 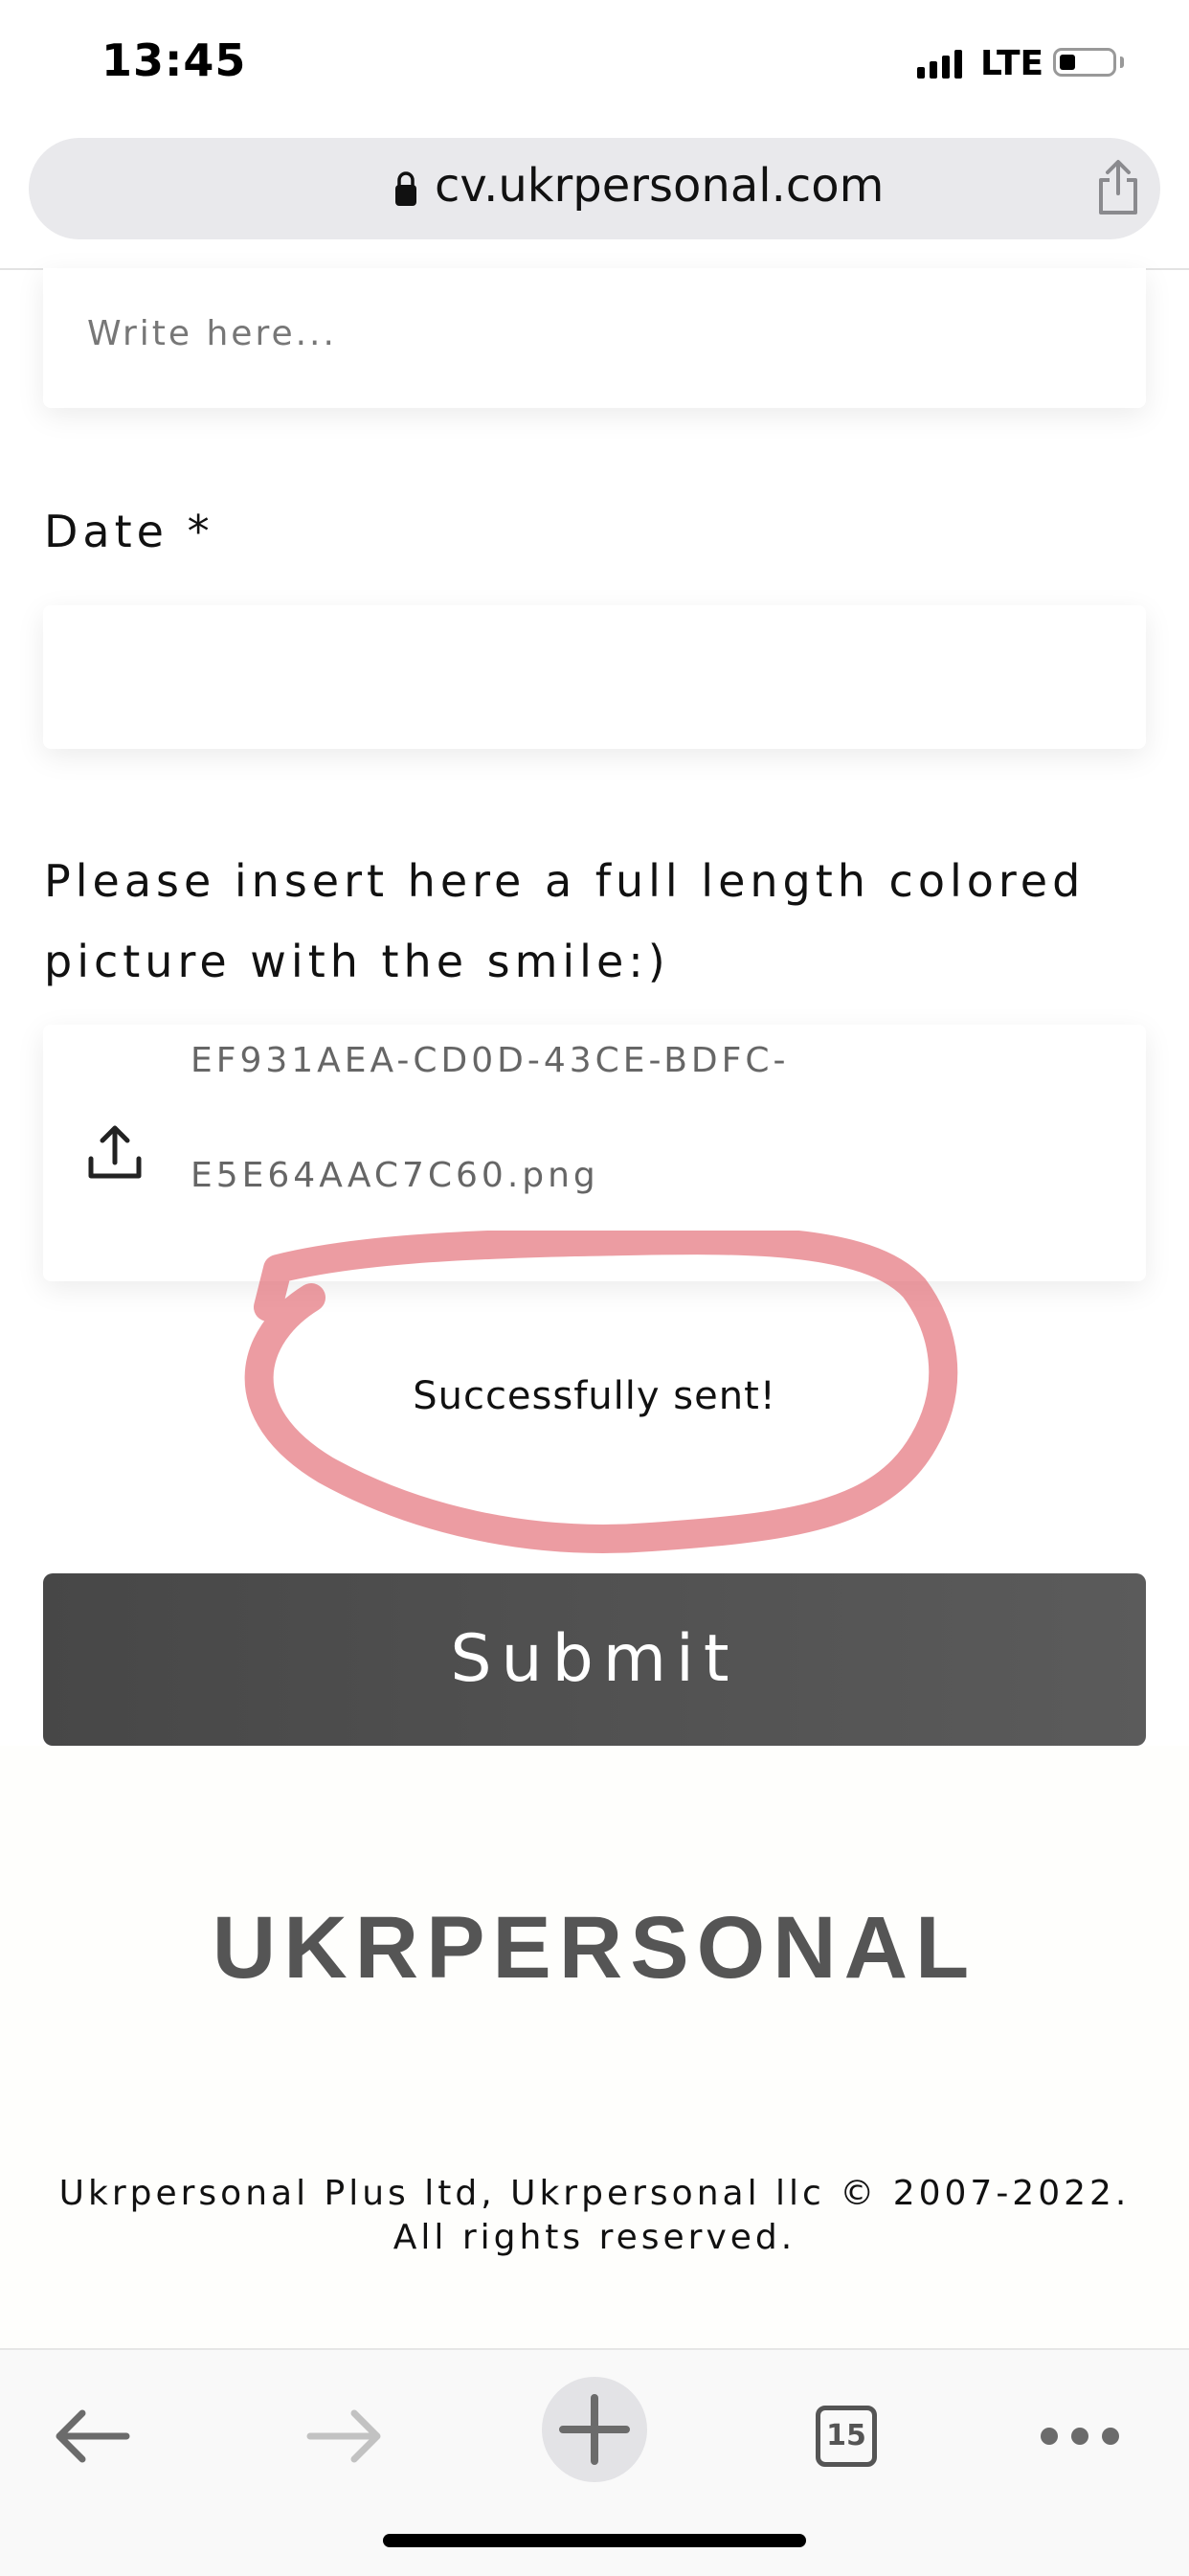 I want to click on home-indicator, so click(x=594, y=2540).